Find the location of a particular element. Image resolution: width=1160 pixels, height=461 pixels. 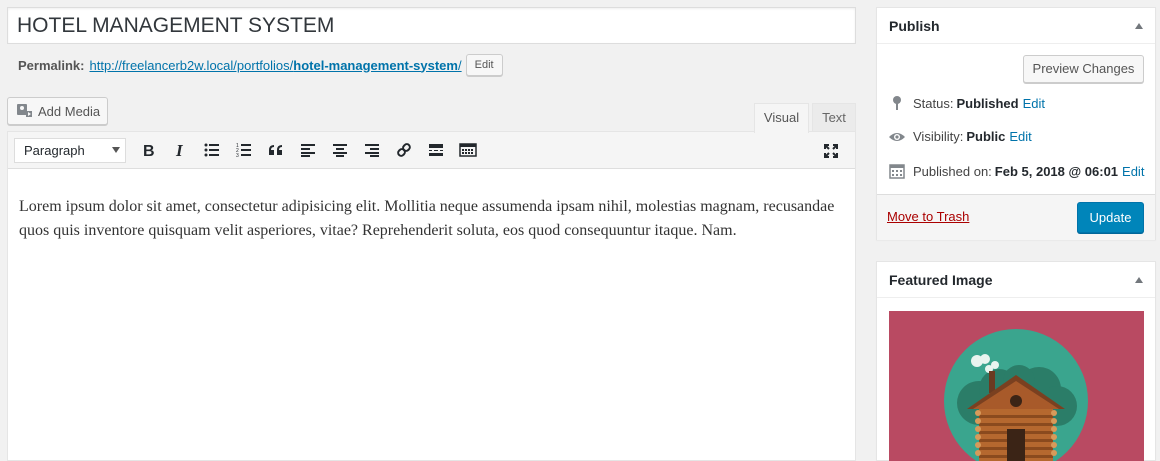

status-row: Status: Published Edit is located at coordinates (966, 103).